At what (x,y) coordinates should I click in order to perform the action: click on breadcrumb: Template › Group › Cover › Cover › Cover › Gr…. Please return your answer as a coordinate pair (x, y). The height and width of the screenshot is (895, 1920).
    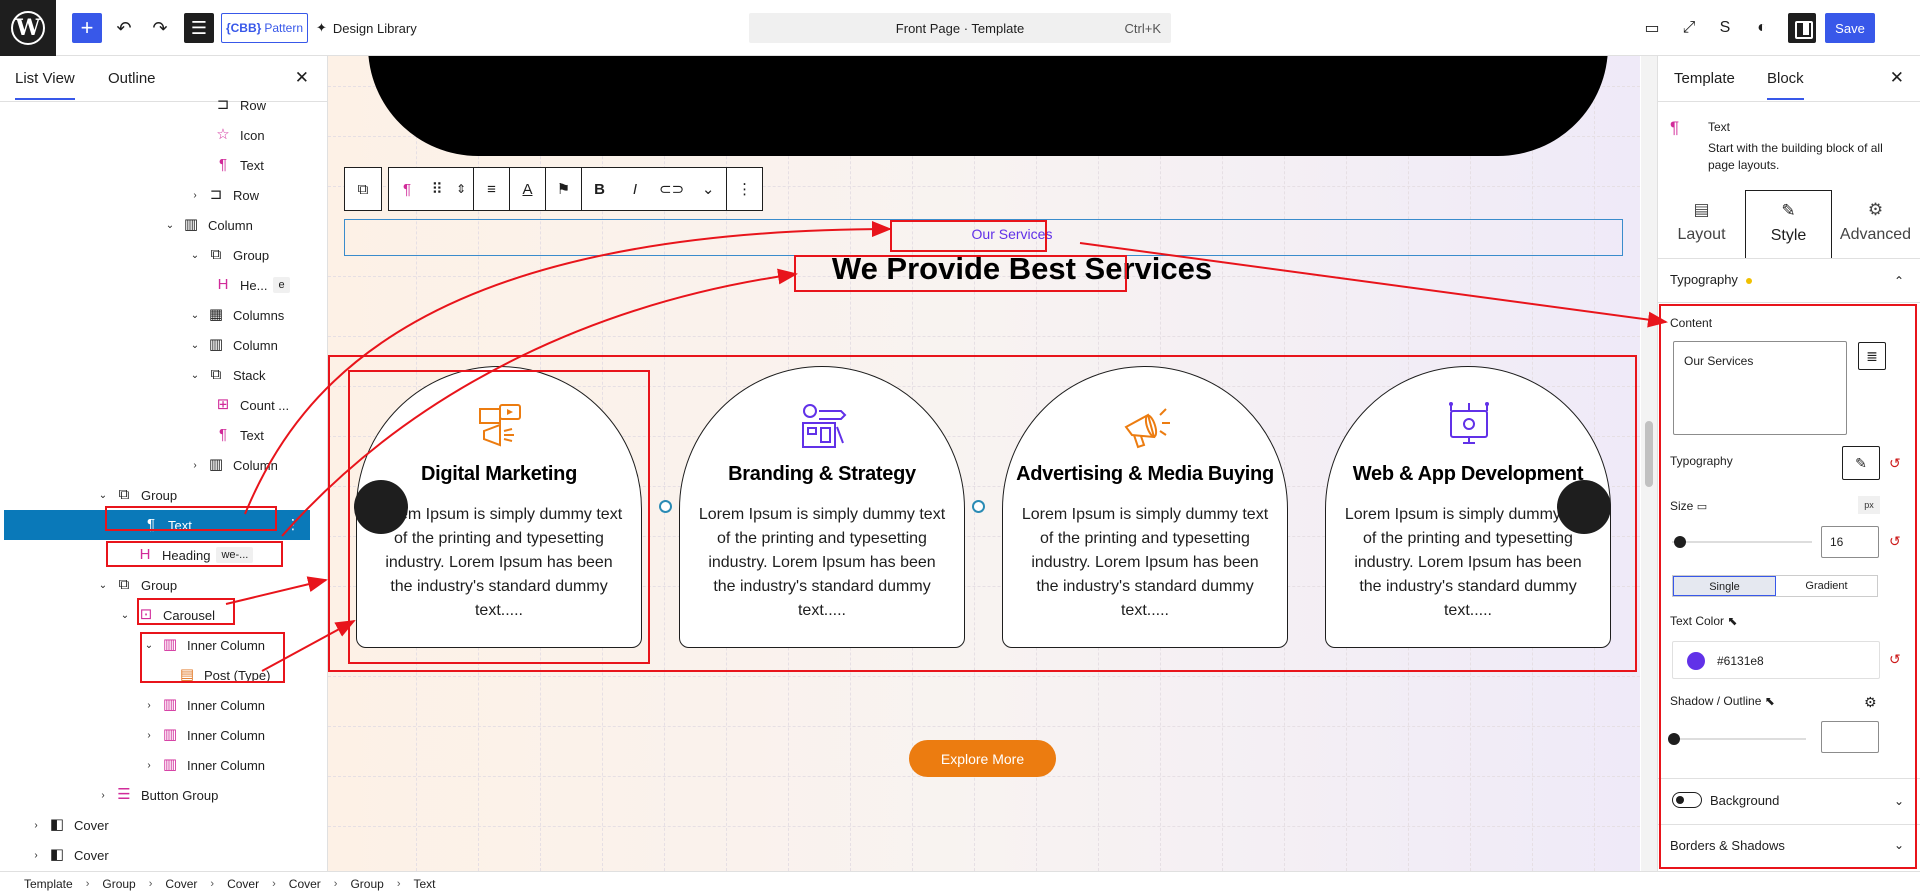
    Looking at the image, I should click on (960, 883).